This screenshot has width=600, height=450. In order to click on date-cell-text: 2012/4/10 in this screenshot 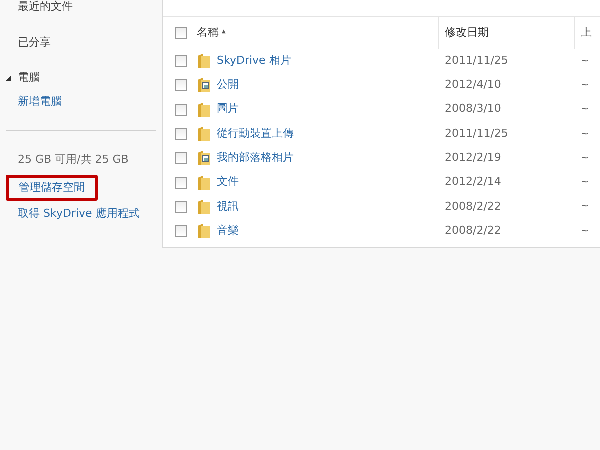, I will do `click(473, 85)`.